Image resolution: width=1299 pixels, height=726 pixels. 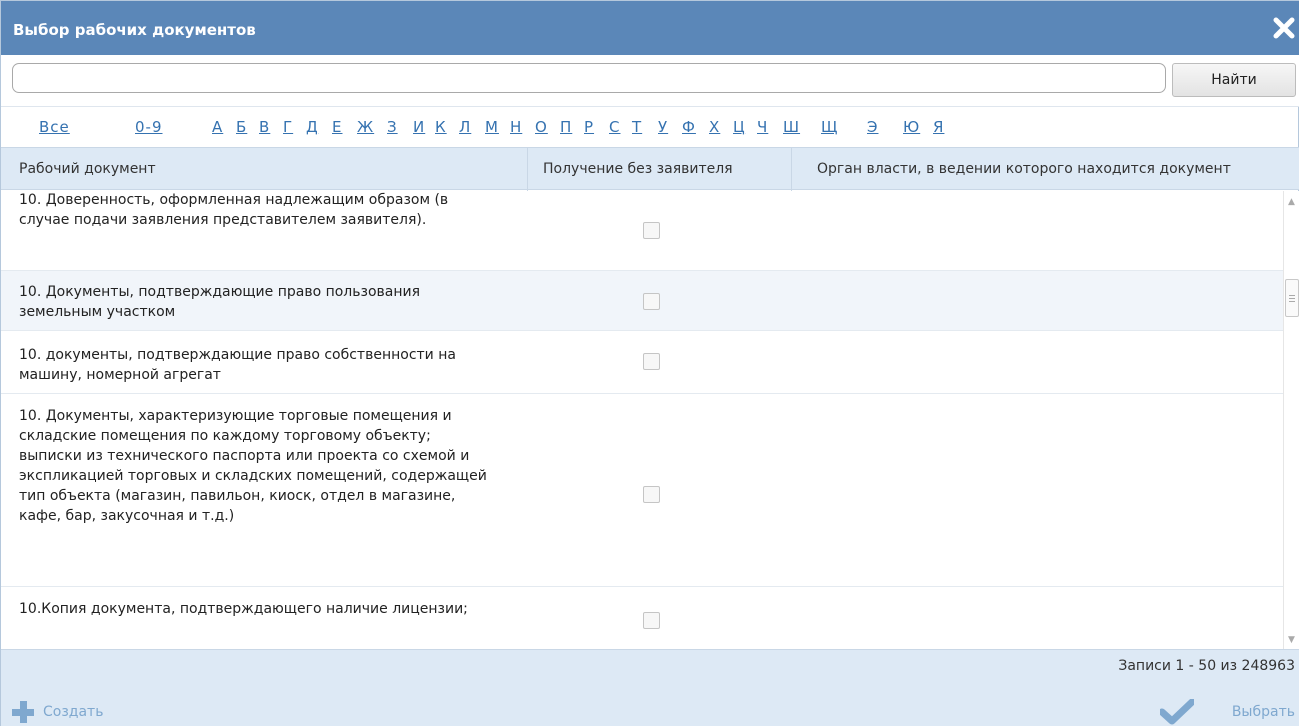 What do you see at coordinates (1177, 712) in the screenshot?
I see `checkmark-icon` at bounding box center [1177, 712].